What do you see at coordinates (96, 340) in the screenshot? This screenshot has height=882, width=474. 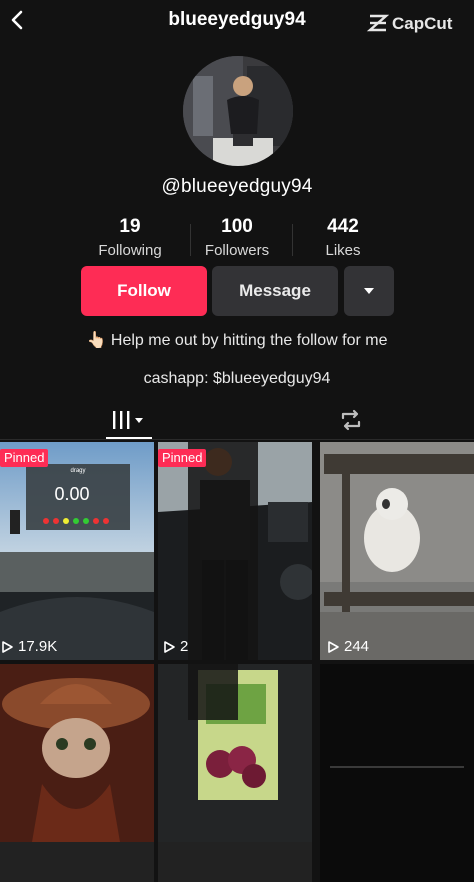 I see `pointing-hand-icon: 👆🏻` at bounding box center [96, 340].